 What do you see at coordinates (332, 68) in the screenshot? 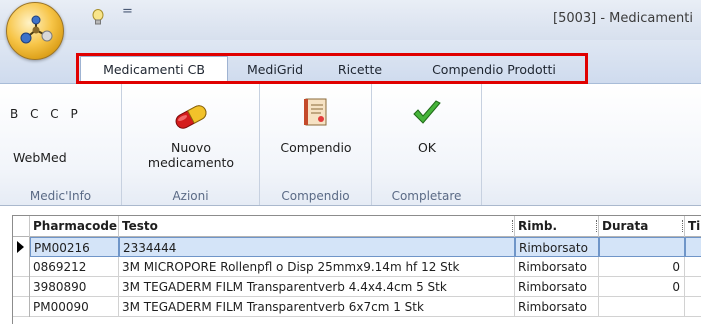
I see `highlight-box` at bounding box center [332, 68].